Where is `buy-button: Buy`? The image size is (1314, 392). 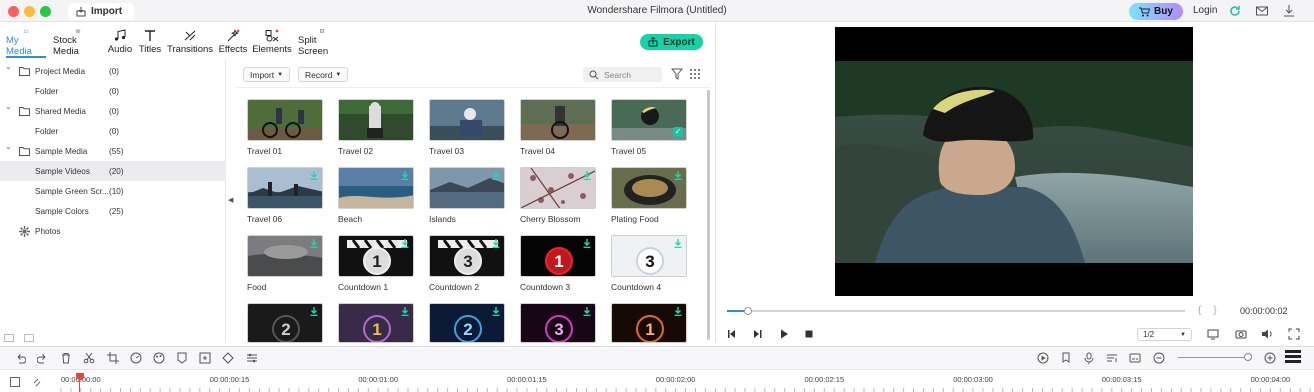
buy-button: Buy is located at coordinates (1156, 11).